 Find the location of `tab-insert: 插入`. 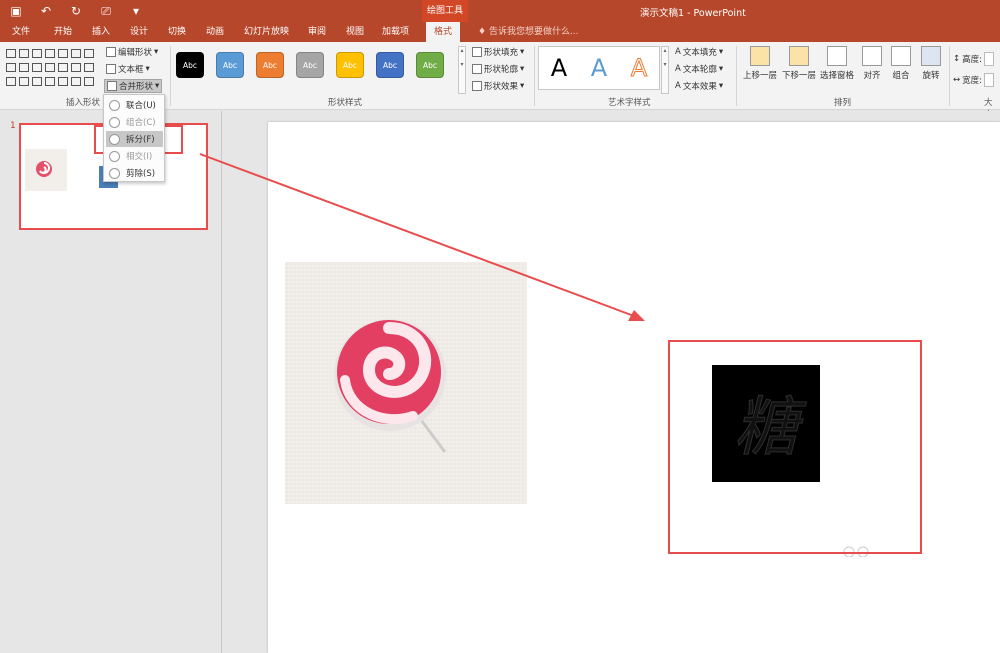

tab-insert: 插入 is located at coordinates (101, 32).